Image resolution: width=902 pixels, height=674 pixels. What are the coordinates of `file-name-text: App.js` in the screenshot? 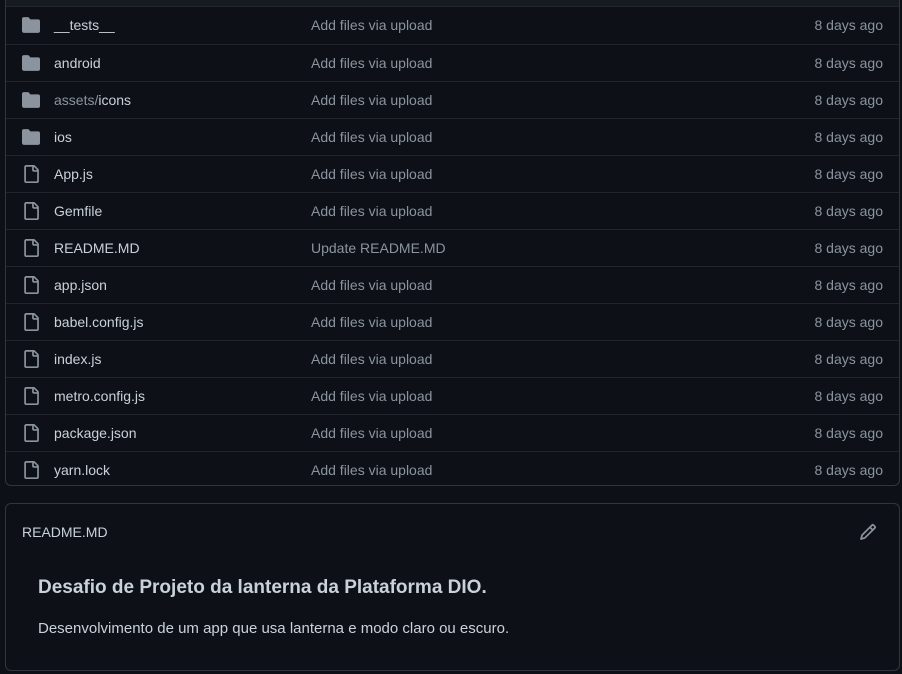 It's located at (73, 174).